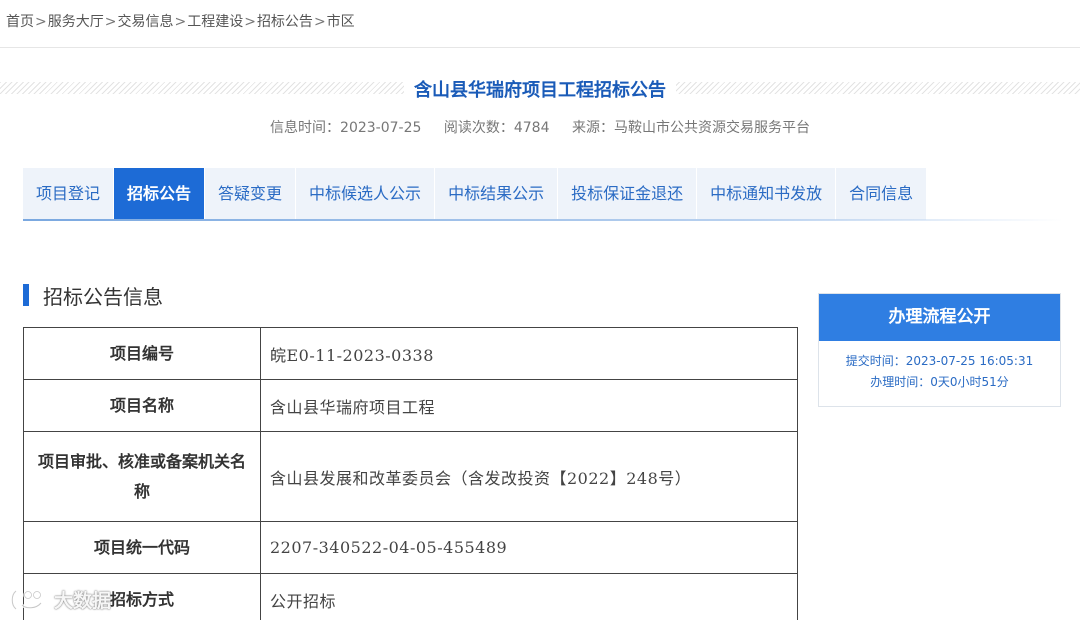 The height and width of the screenshot is (620, 1080). What do you see at coordinates (529, 405) in the screenshot?
I see `row-value: 含山县华瑞府项目工程` at bounding box center [529, 405].